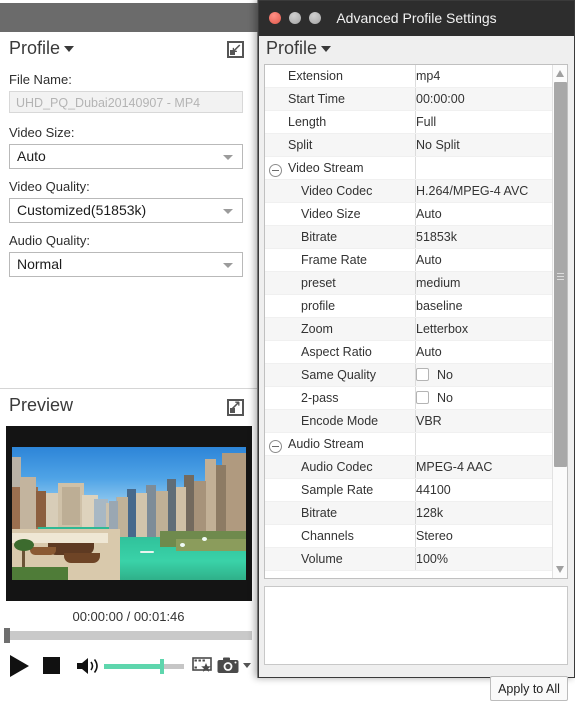  Describe the element at coordinates (49, 186) in the screenshot. I see `video-quality-label: Video Quality:` at that location.